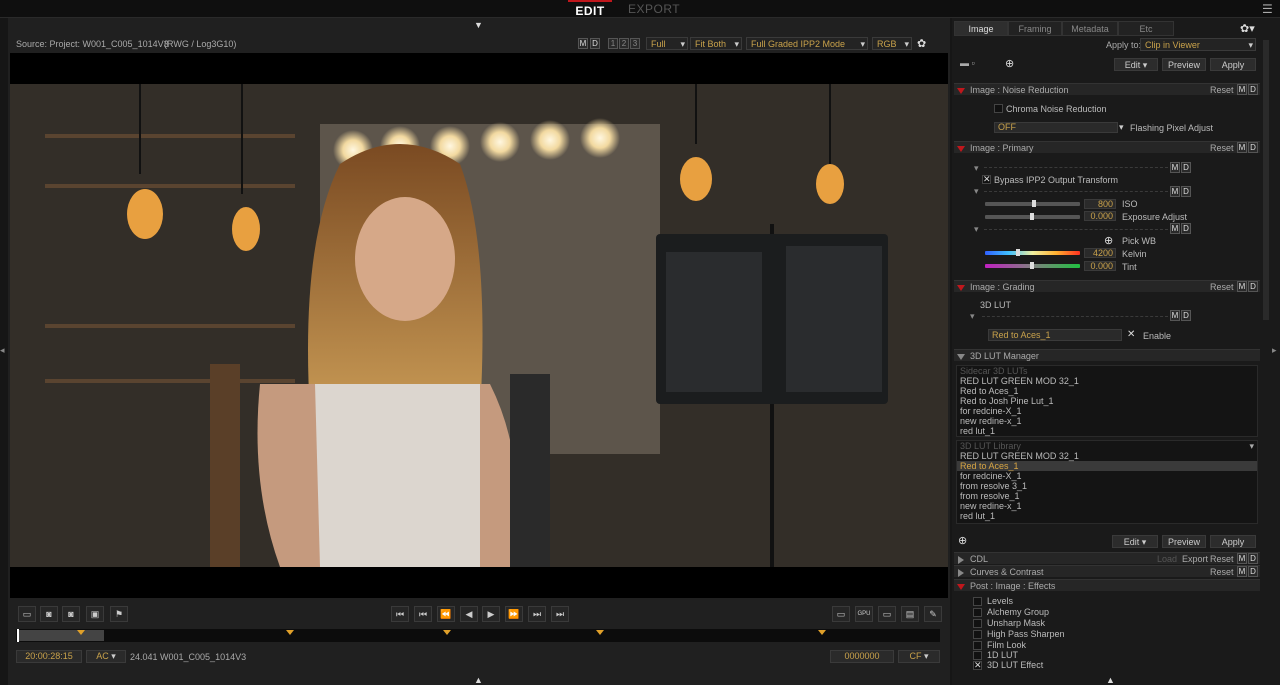  Describe the element at coordinates (1233, 64) in the screenshot. I see `apply-button: Apply` at that location.